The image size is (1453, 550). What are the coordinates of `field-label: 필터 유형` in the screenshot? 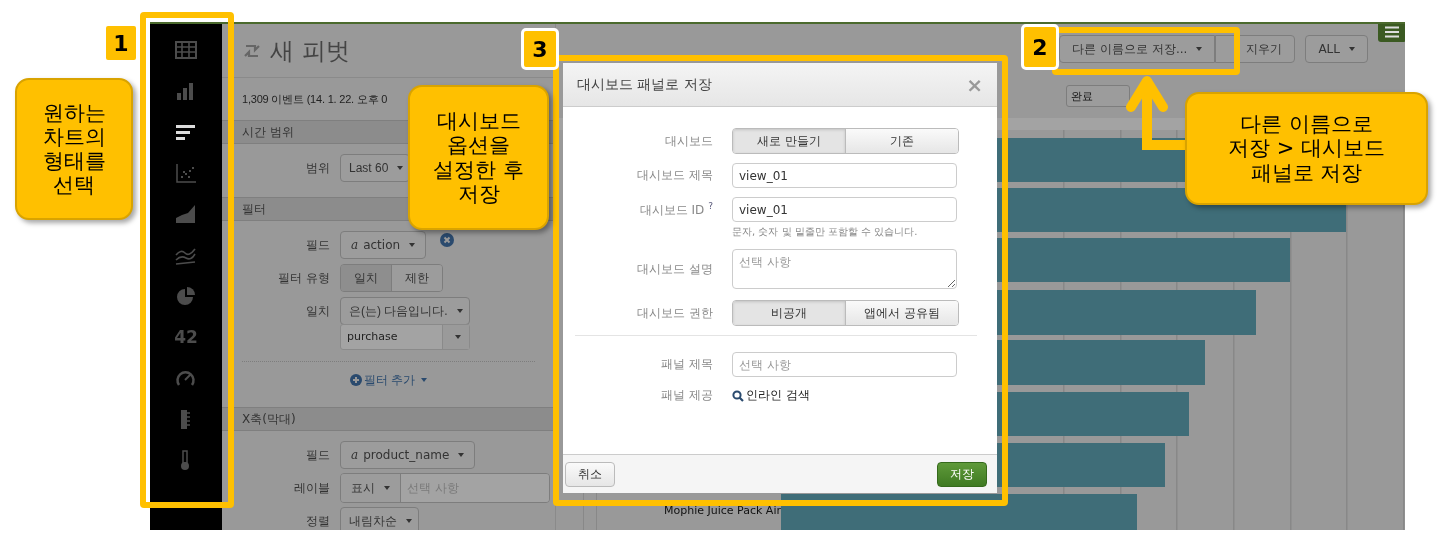 It's located at (303, 278).